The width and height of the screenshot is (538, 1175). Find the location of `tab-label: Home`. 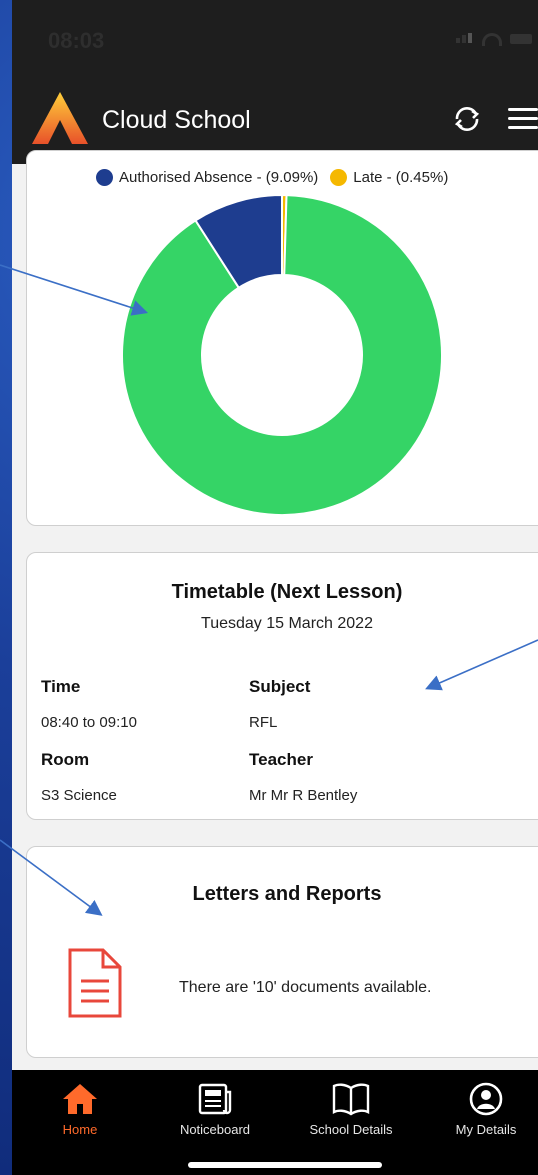

tab-label: Home is located at coordinates (80, 1129).